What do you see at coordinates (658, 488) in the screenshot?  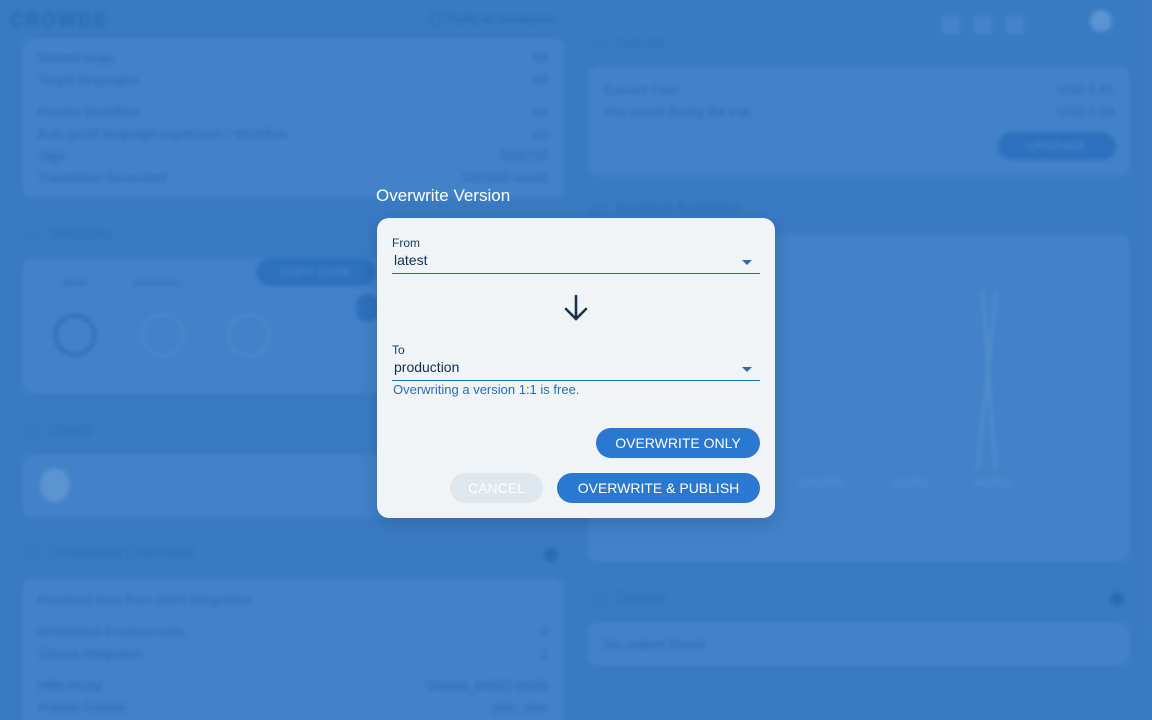 I see `overwrite-publish-button: OVERWRITE & PUBLISH` at bounding box center [658, 488].